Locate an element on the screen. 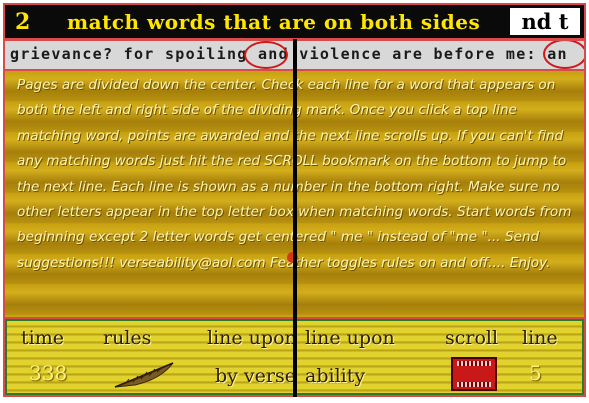  feather-icon is located at coordinates (145, 375).